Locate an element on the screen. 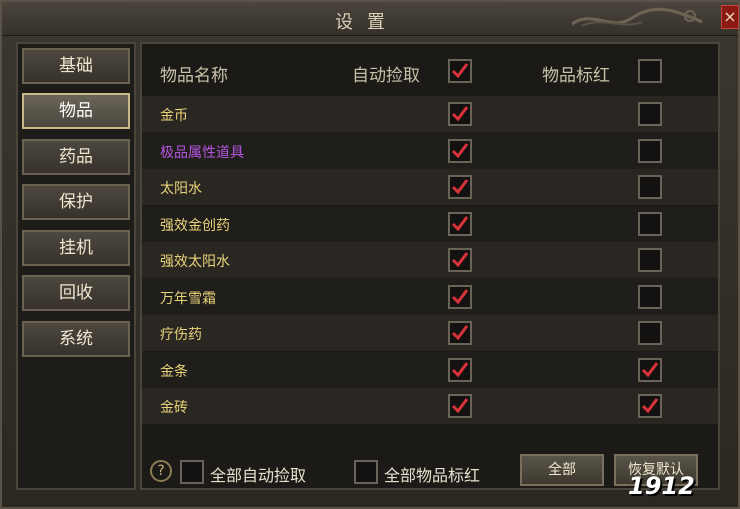 This screenshot has width=740, height=509. table-row: 太阳水 is located at coordinates (430, 187).